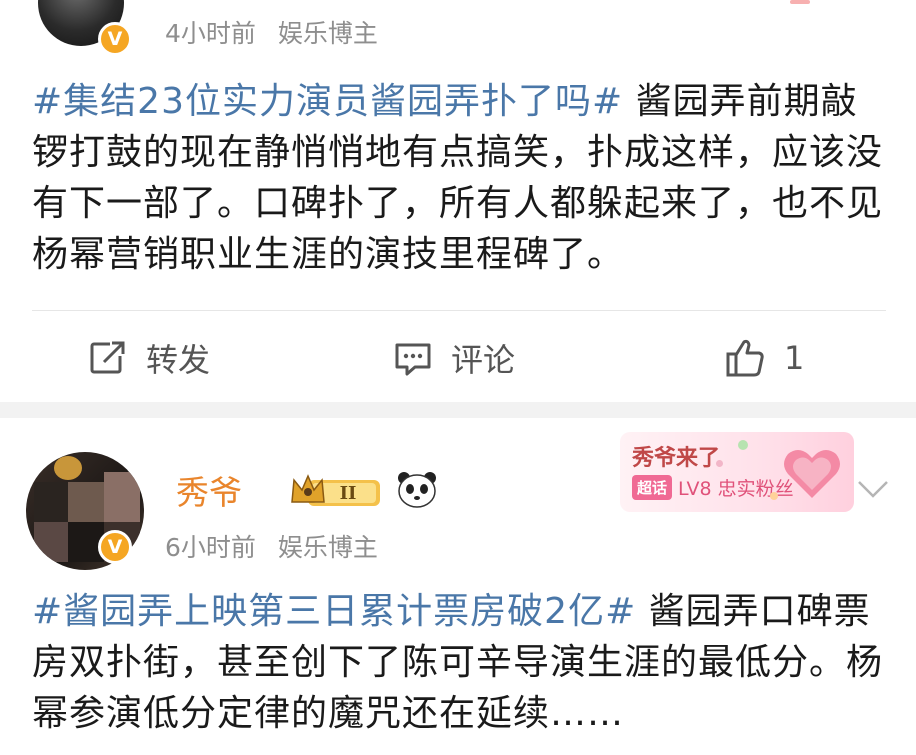  Describe the element at coordinates (794, 358) in the screenshot. I see `like-count: 1` at that location.